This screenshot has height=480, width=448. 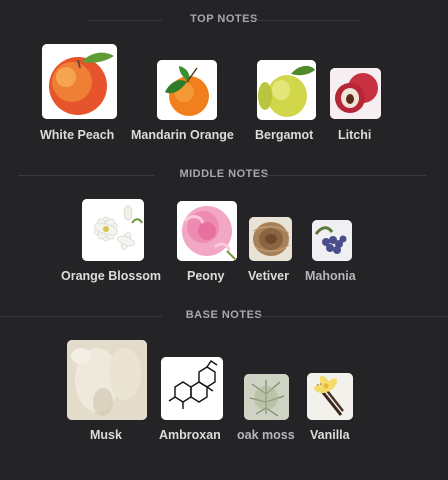 I want to click on section-title: MIDDLE NOTES, so click(x=224, y=174).